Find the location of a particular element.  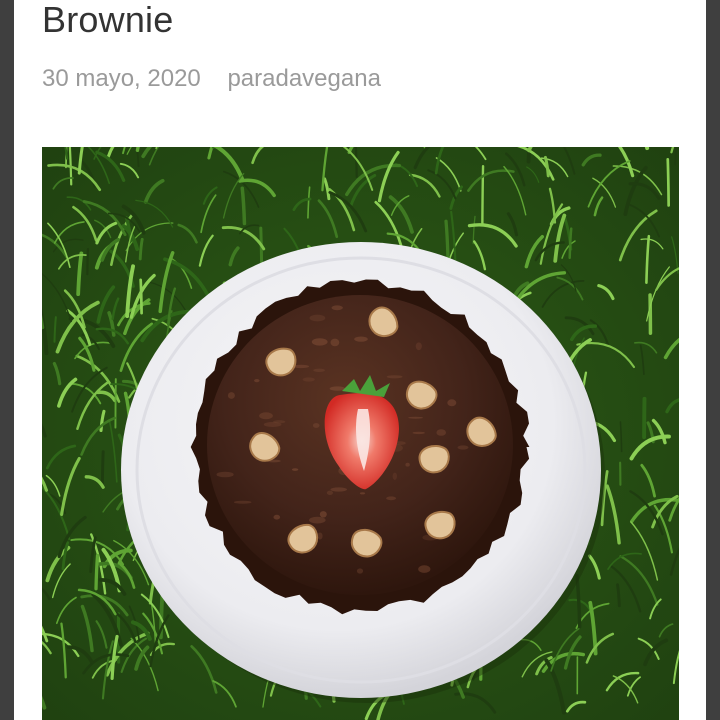

post-meta: 30 mayo, 2020 paradavegana is located at coordinates (211, 79).